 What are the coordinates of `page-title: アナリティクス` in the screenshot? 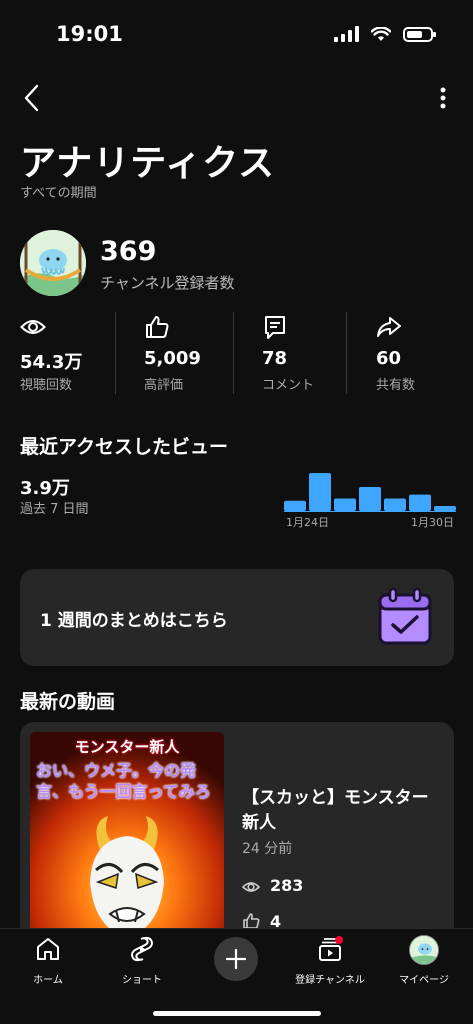 It's located at (148, 163).